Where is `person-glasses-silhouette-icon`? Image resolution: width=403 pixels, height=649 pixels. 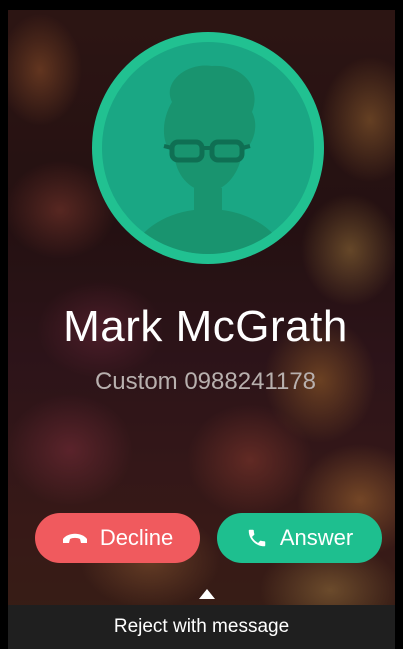
person-glasses-silhouette-icon is located at coordinates (208, 159).